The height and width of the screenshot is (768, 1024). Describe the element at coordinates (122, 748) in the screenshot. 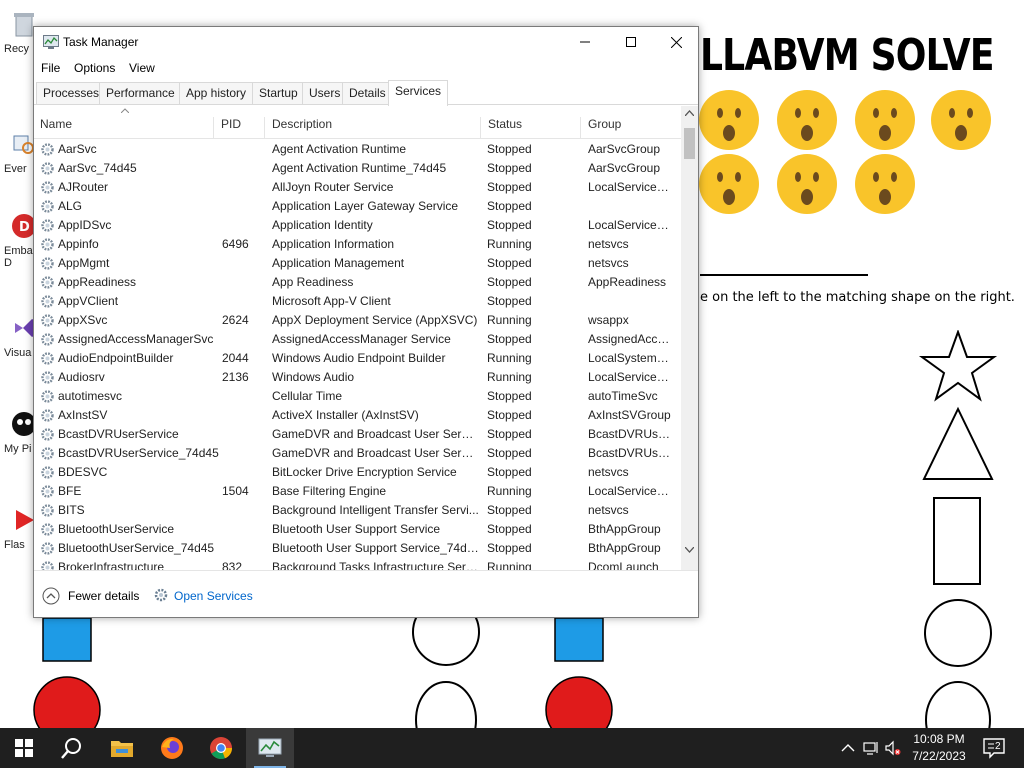

I see `taskbar-file-explorer` at that location.